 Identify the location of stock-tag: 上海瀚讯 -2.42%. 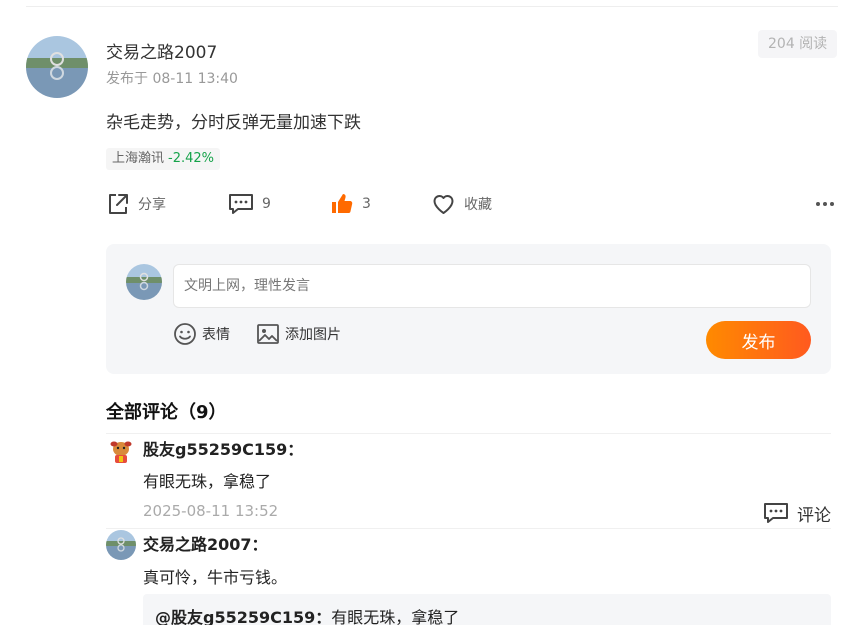
(163, 159).